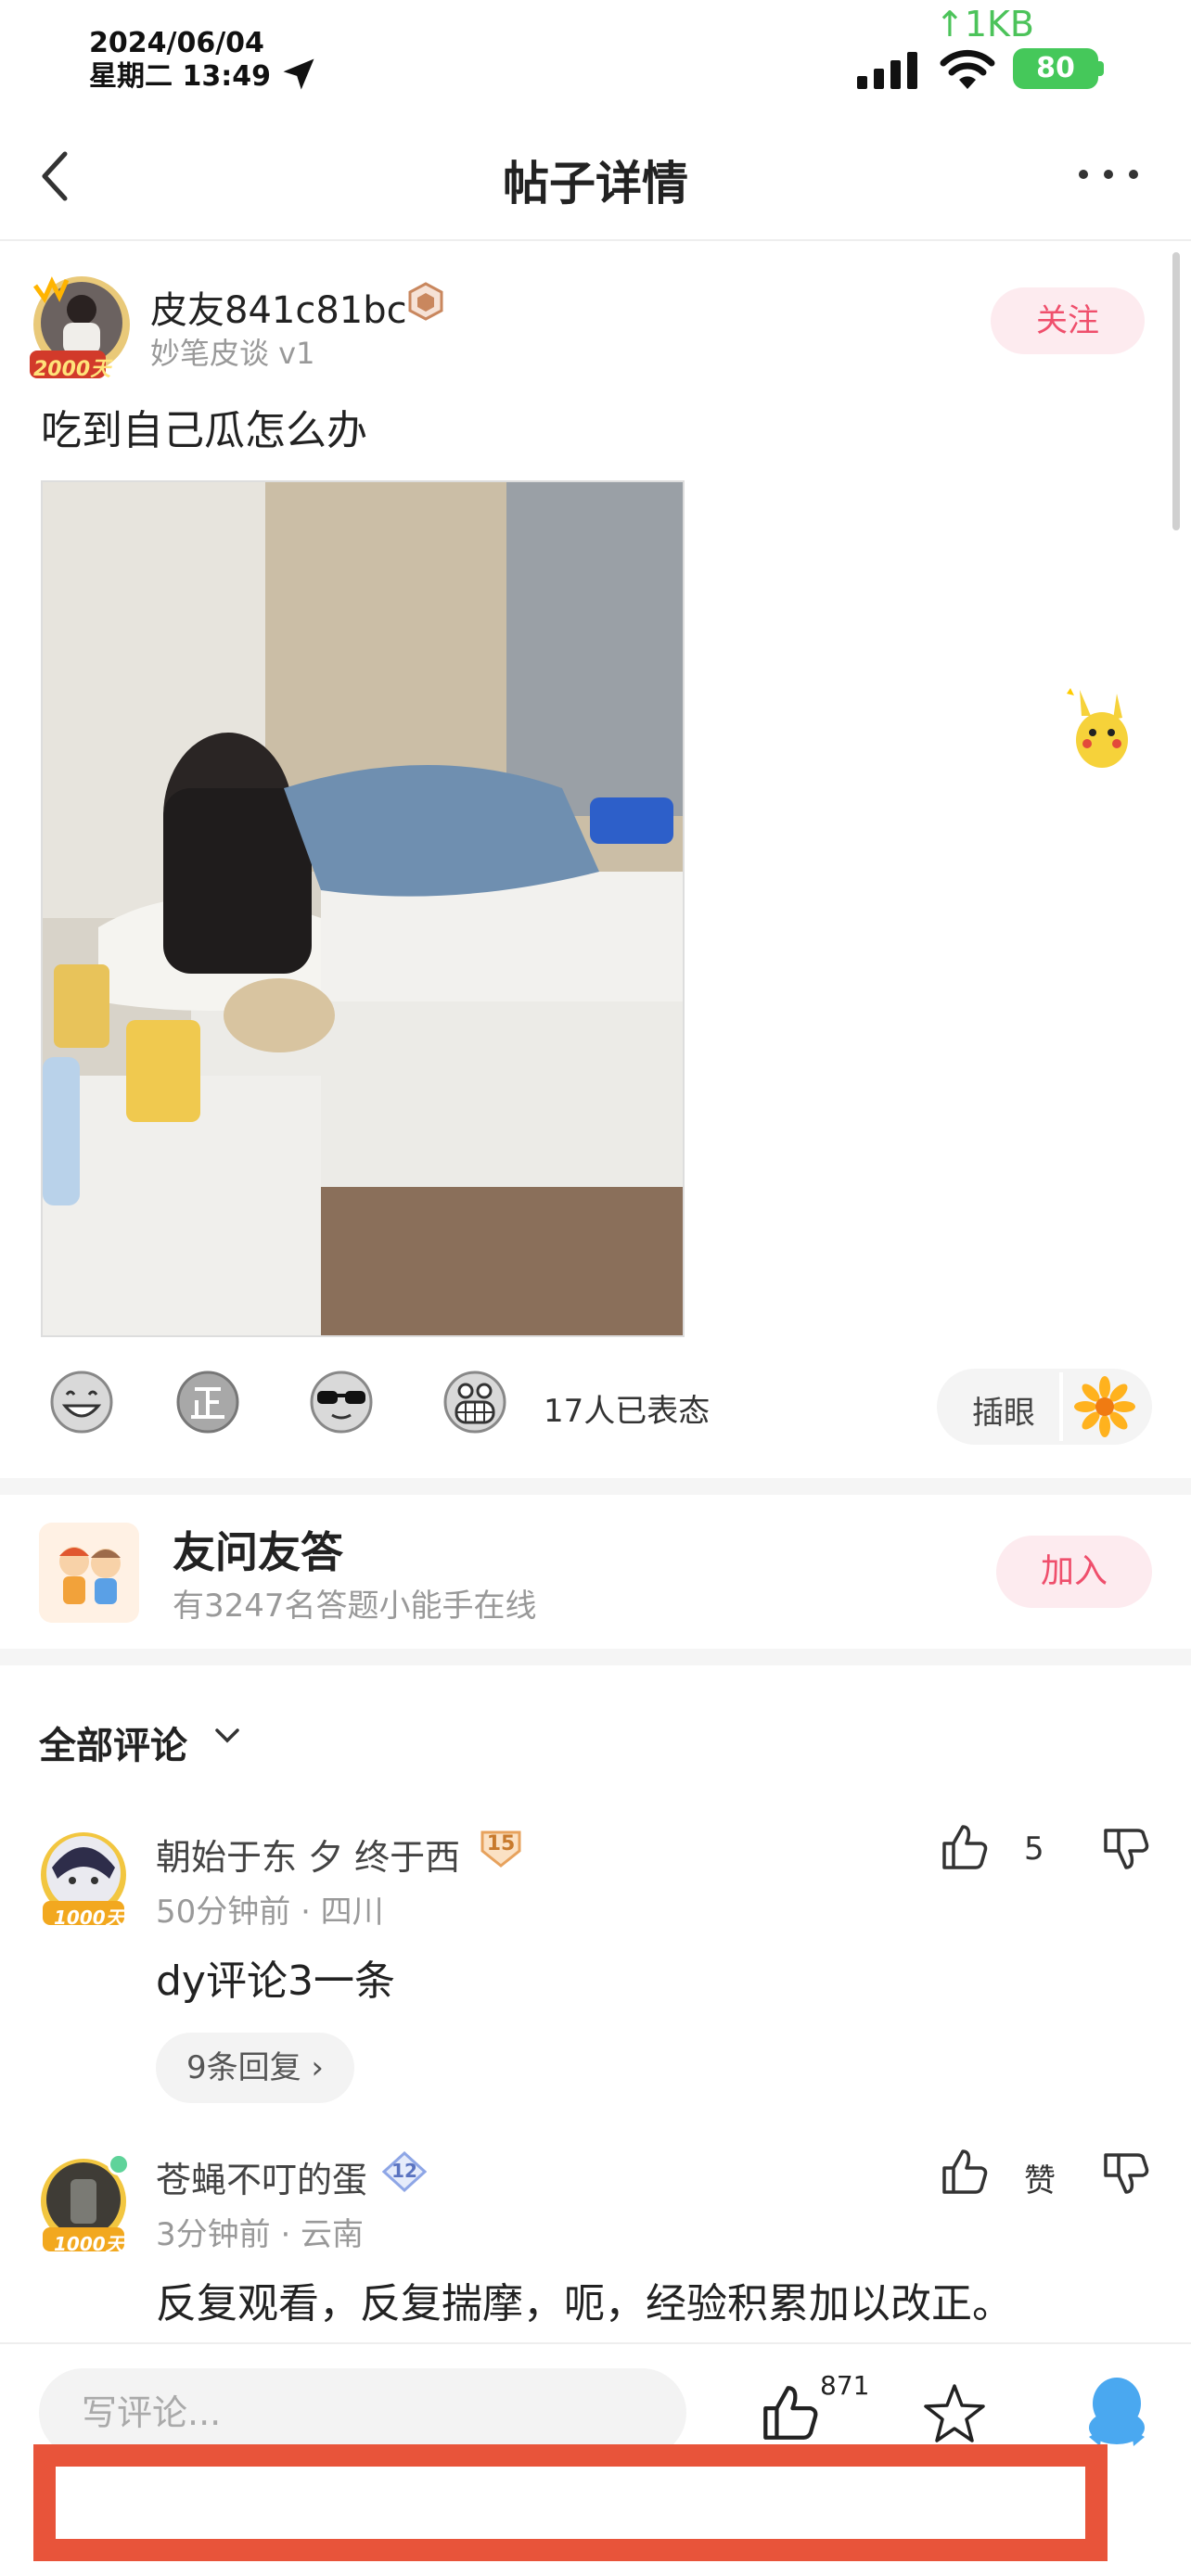 The height and width of the screenshot is (2576, 1191). What do you see at coordinates (244, 2067) in the screenshot?
I see `view-replies-label: 9条回复` at bounding box center [244, 2067].